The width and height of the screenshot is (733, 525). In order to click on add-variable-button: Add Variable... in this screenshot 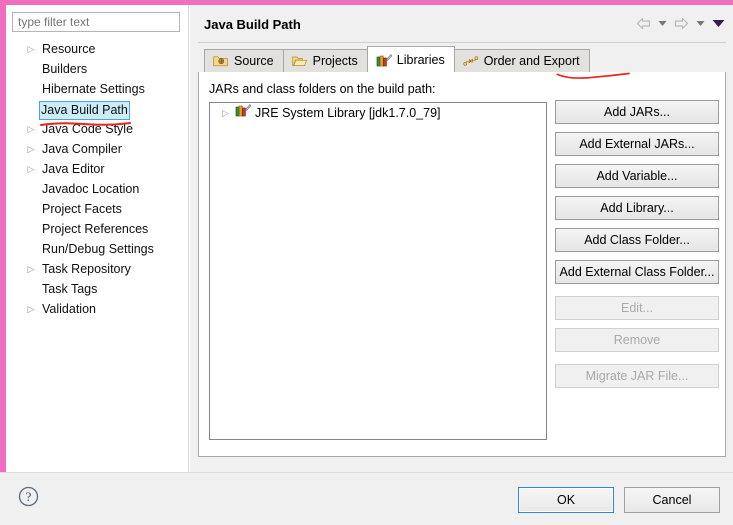, I will do `click(637, 176)`.